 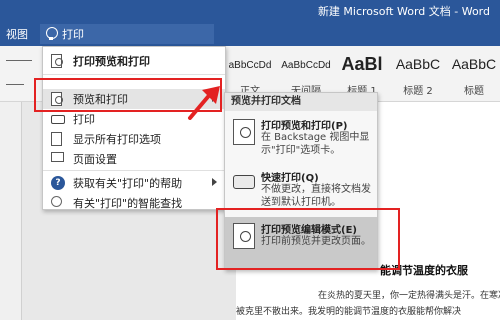 I want to click on menu-item-label: 打印预览和打印, so click(x=111, y=61).